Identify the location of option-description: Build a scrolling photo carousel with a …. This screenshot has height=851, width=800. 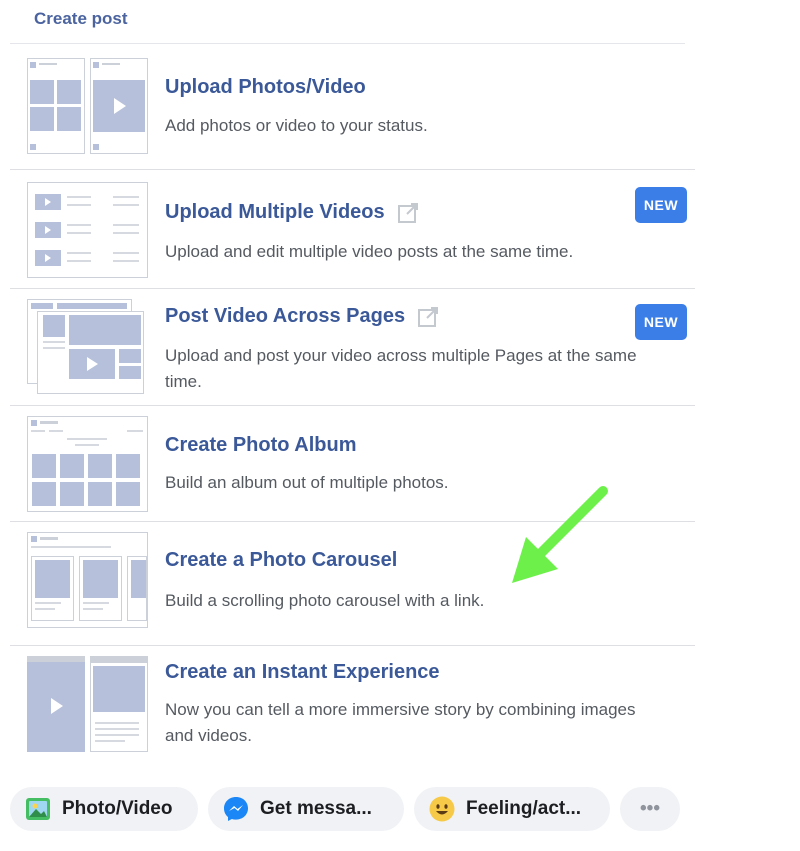
(325, 600).